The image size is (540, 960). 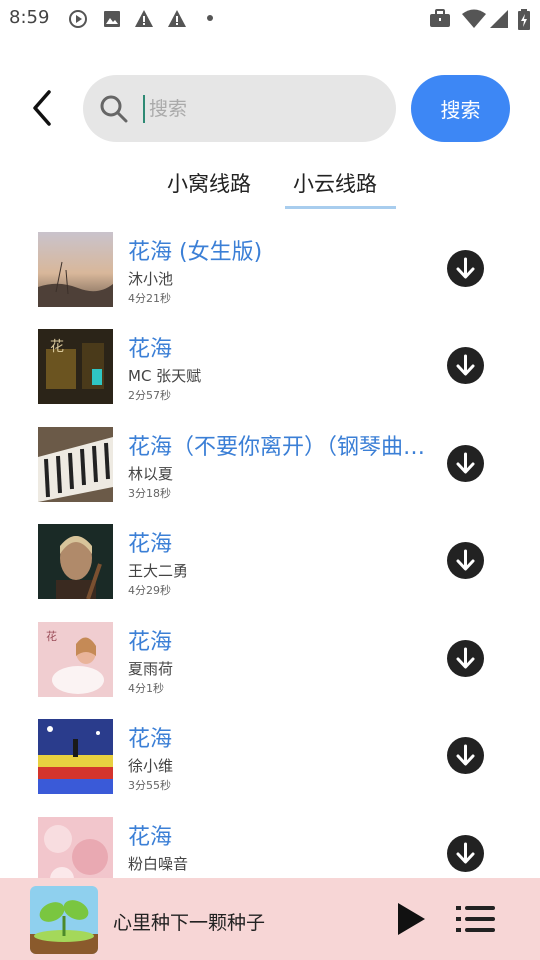 What do you see at coordinates (151, 279) in the screenshot?
I see `song-artist: 沐小池` at bounding box center [151, 279].